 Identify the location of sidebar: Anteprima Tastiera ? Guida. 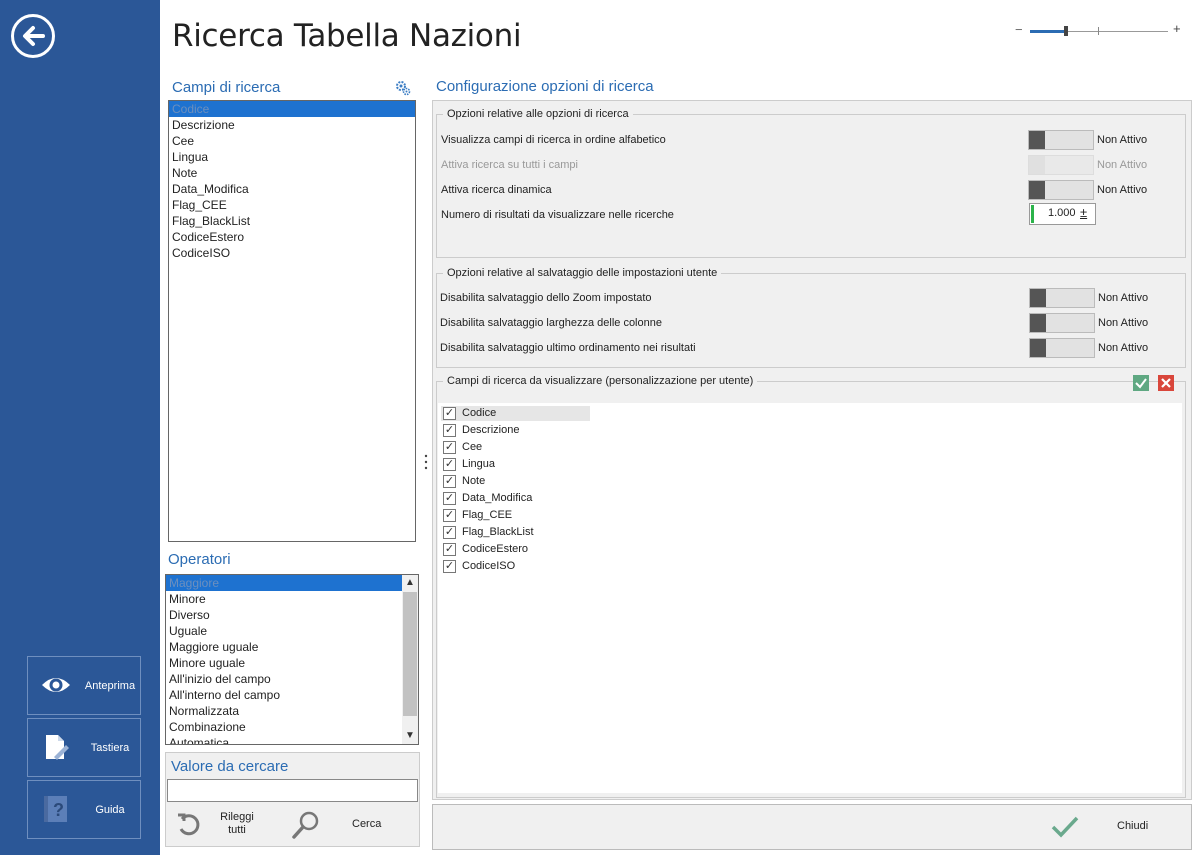
(80, 427).